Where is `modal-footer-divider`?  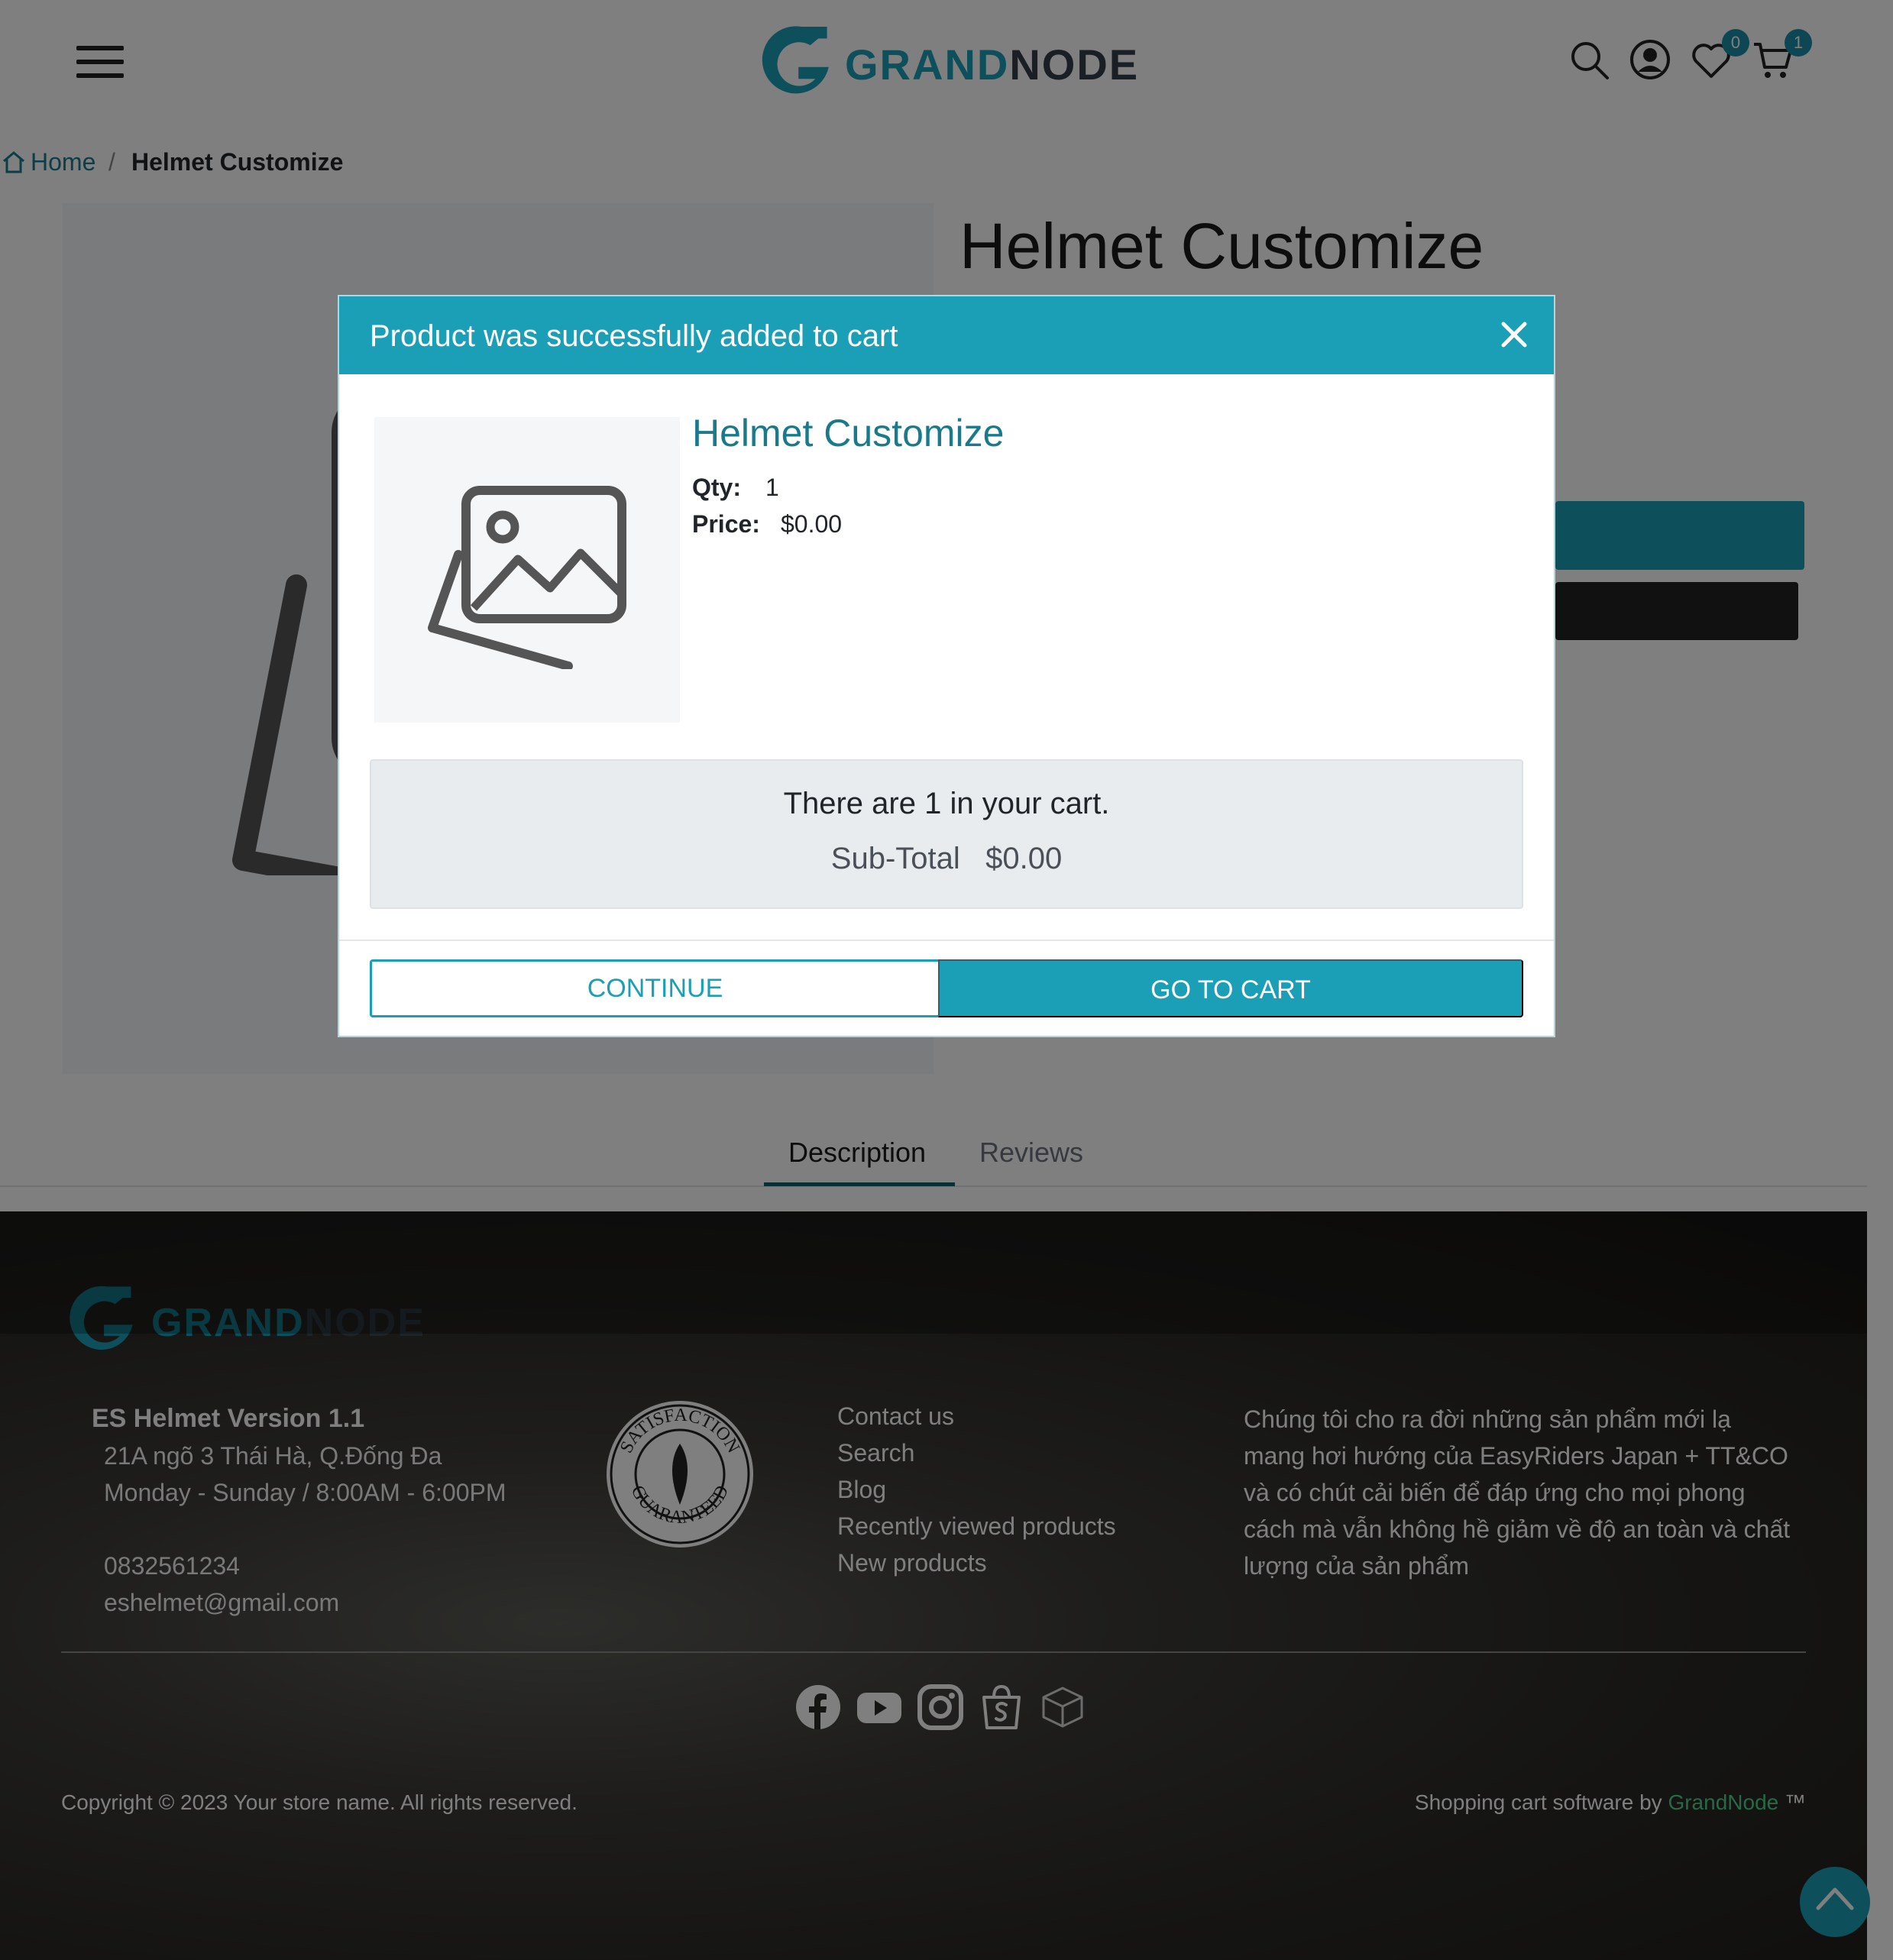 modal-footer-divider is located at coordinates (946, 941).